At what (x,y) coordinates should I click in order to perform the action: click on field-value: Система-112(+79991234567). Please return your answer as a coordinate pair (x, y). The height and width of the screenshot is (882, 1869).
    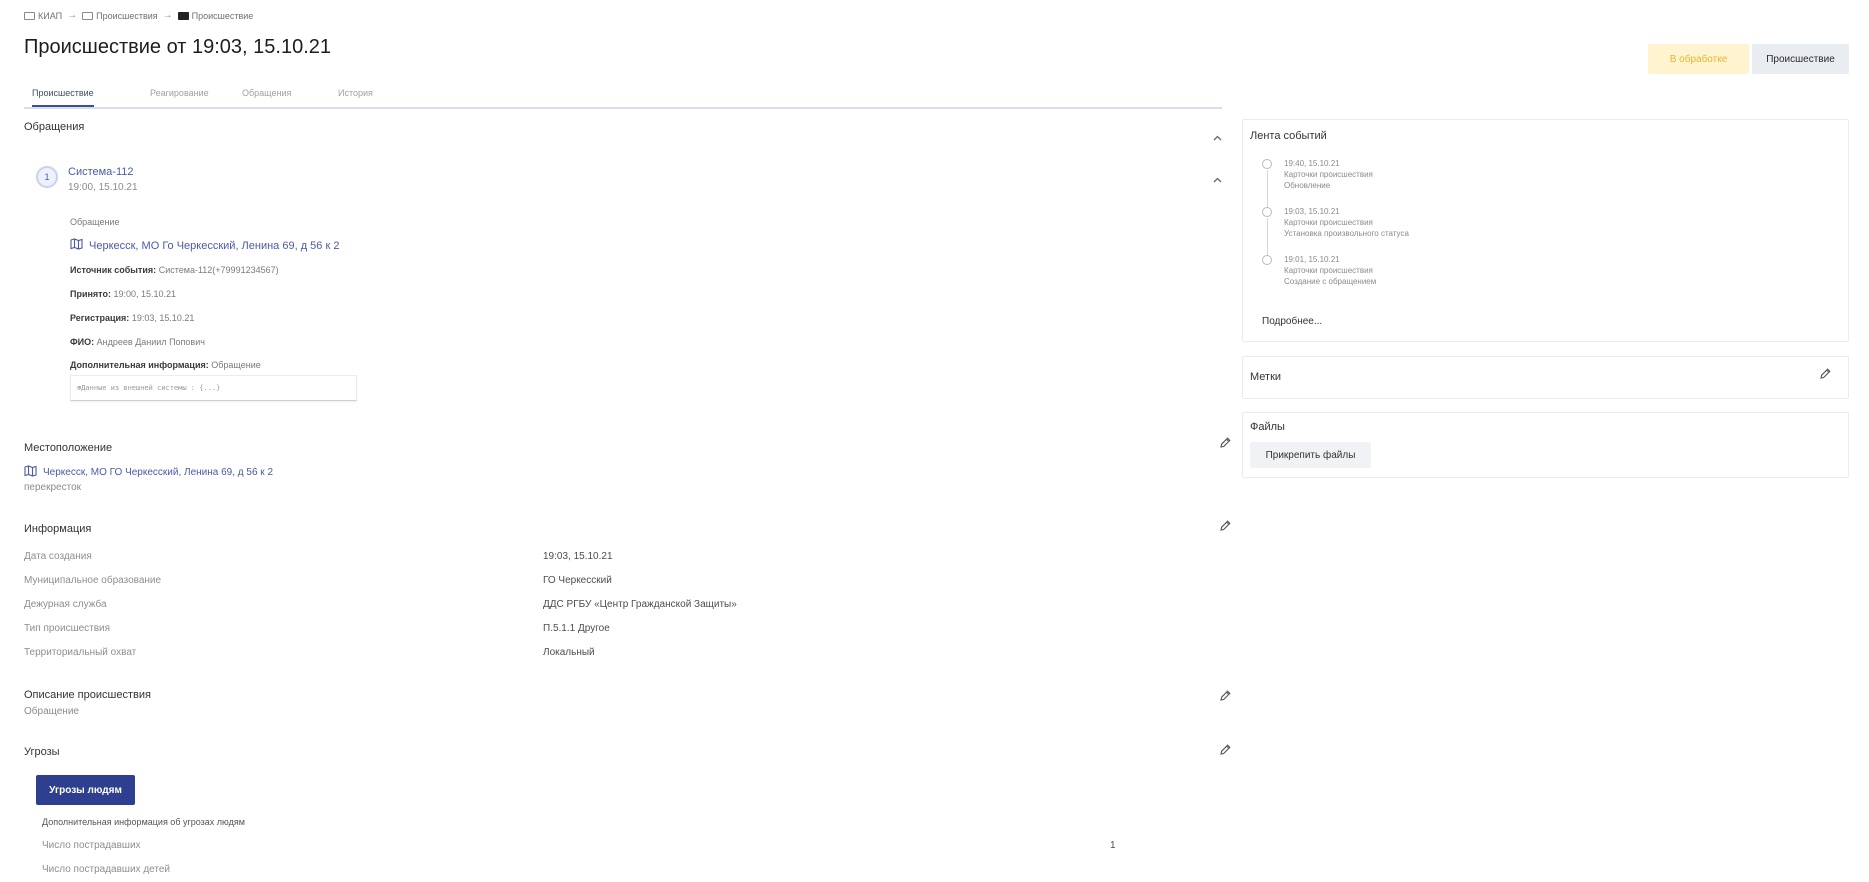
    Looking at the image, I should click on (218, 270).